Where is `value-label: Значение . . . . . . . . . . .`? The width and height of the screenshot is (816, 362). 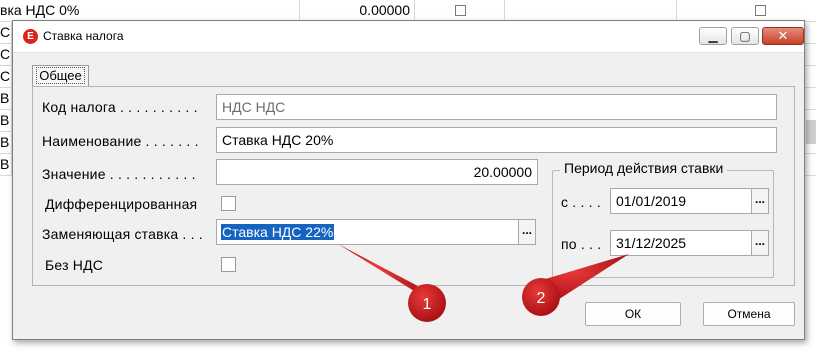
value-label: Значение . . . . . . . . . . . is located at coordinates (119, 174).